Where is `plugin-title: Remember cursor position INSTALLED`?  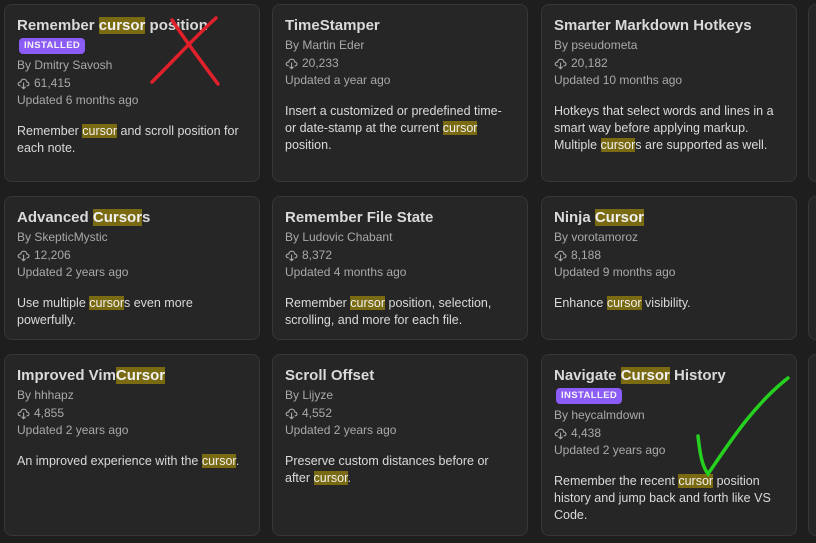
plugin-title: Remember cursor position INSTALLED is located at coordinates (132, 36).